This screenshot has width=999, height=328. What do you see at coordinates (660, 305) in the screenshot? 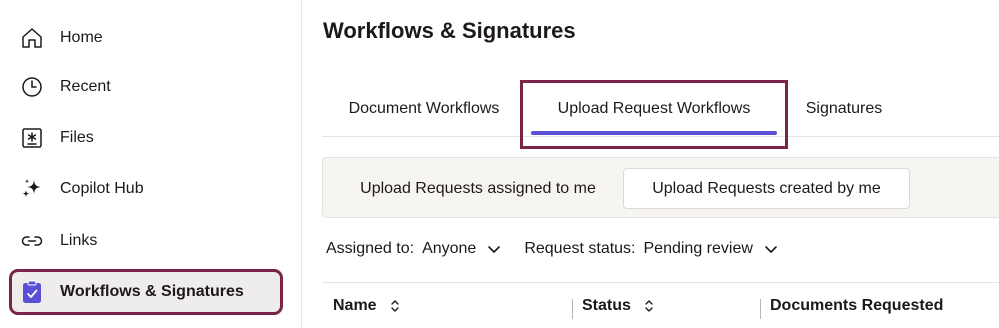
I see `table-header: Name Status Documents Requested` at bounding box center [660, 305].